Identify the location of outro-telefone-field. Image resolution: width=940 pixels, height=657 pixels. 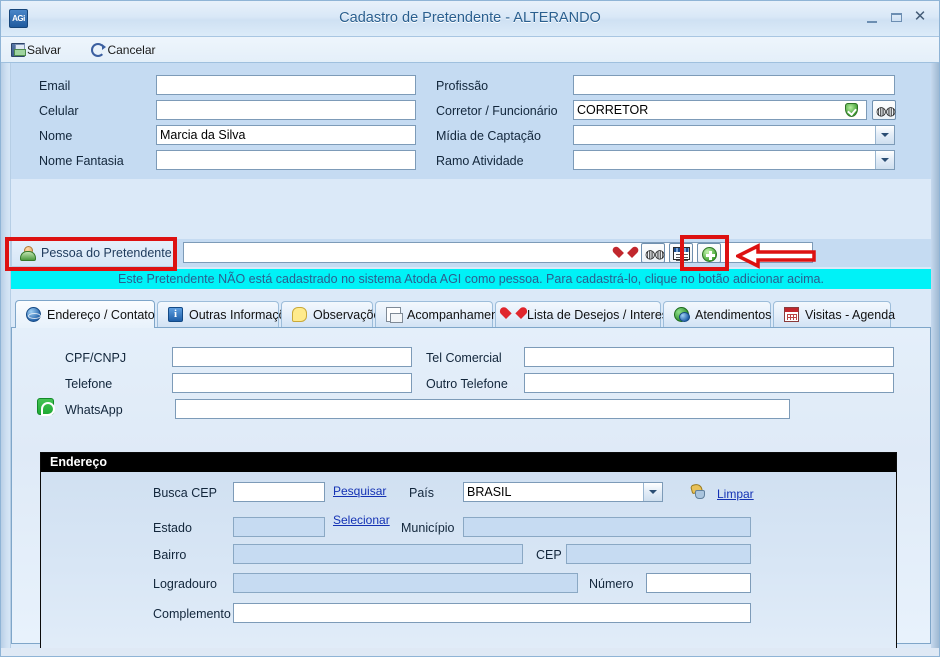
(709, 383).